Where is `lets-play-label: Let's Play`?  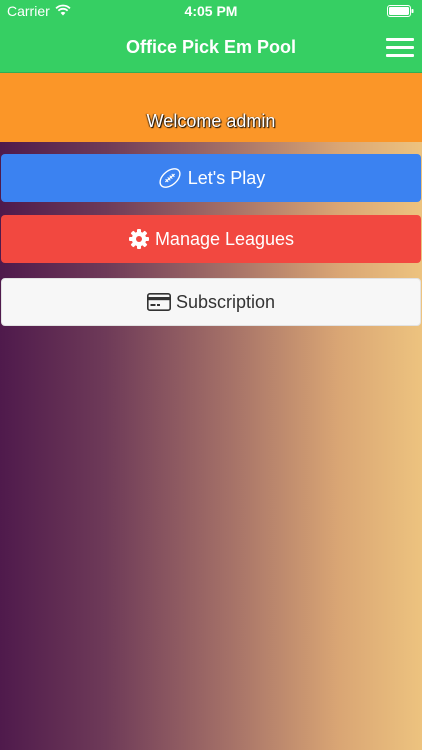
lets-play-label: Let's Play is located at coordinates (226, 177).